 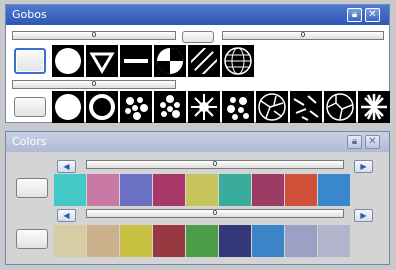 What do you see at coordinates (30, 61) in the screenshot?
I see `gobo-wheel1-select-button` at bounding box center [30, 61].